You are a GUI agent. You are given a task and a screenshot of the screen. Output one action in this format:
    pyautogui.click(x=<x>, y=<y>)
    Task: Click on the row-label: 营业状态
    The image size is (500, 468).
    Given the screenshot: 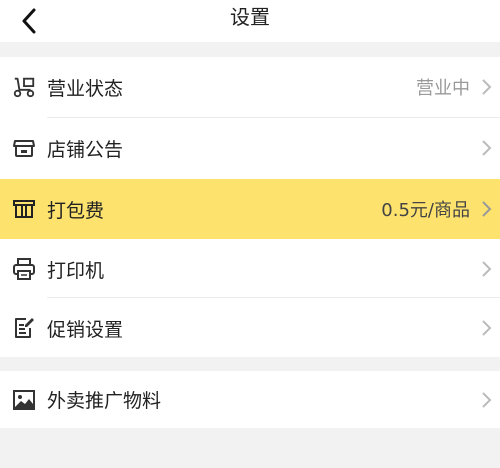 What is the action you would take?
    pyautogui.click(x=85, y=88)
    